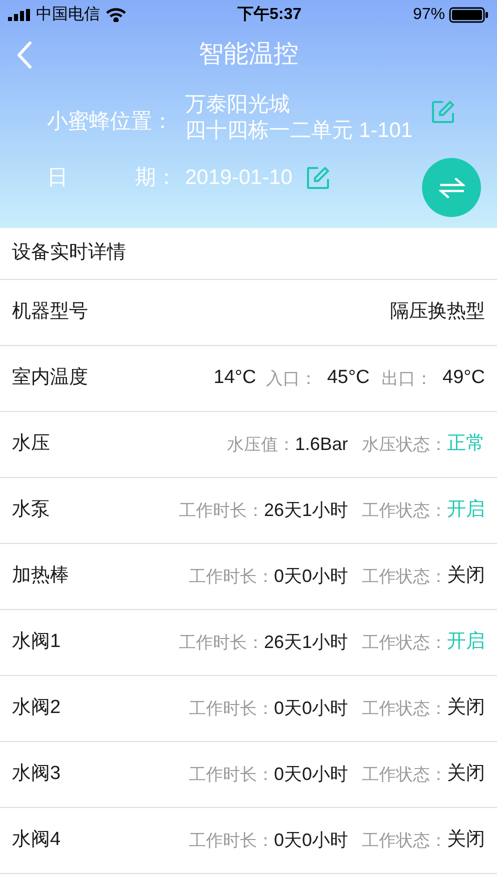 This screenshot has width=497, height=883. Describe the element at coordinates (428, 15) in the screenshot. I see `battery-percent: 97%` at that location.